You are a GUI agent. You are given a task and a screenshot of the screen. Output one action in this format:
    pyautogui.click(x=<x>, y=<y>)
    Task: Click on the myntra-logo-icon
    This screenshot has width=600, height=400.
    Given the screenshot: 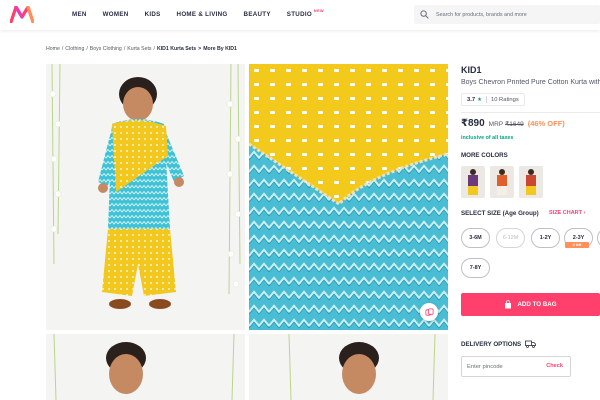 What is the action you would take?
    pyautogui.click(x=22, y=14)
    